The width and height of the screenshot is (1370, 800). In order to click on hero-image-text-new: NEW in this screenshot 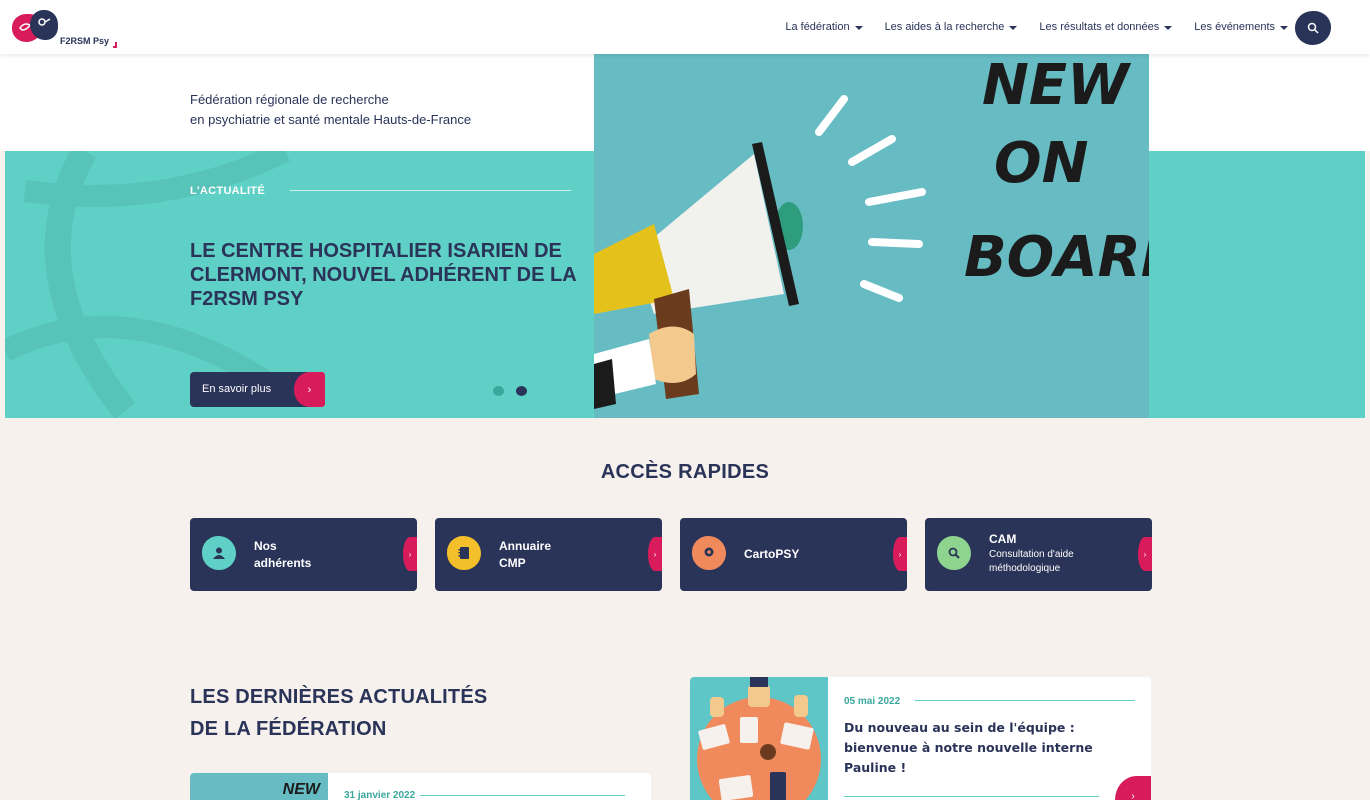, I will do `click(1057, 86)`.